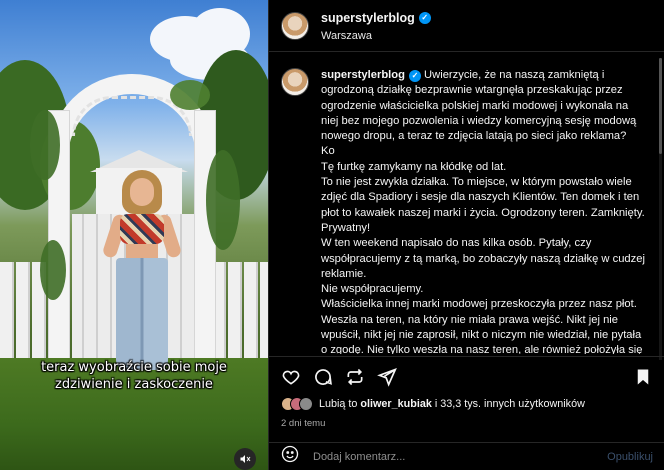 The width and height of the screenshot is (664, 470). Describe the element at coordinates (346, 227) in the screenshot. I see `caption-line: Prywatny!` at that location.